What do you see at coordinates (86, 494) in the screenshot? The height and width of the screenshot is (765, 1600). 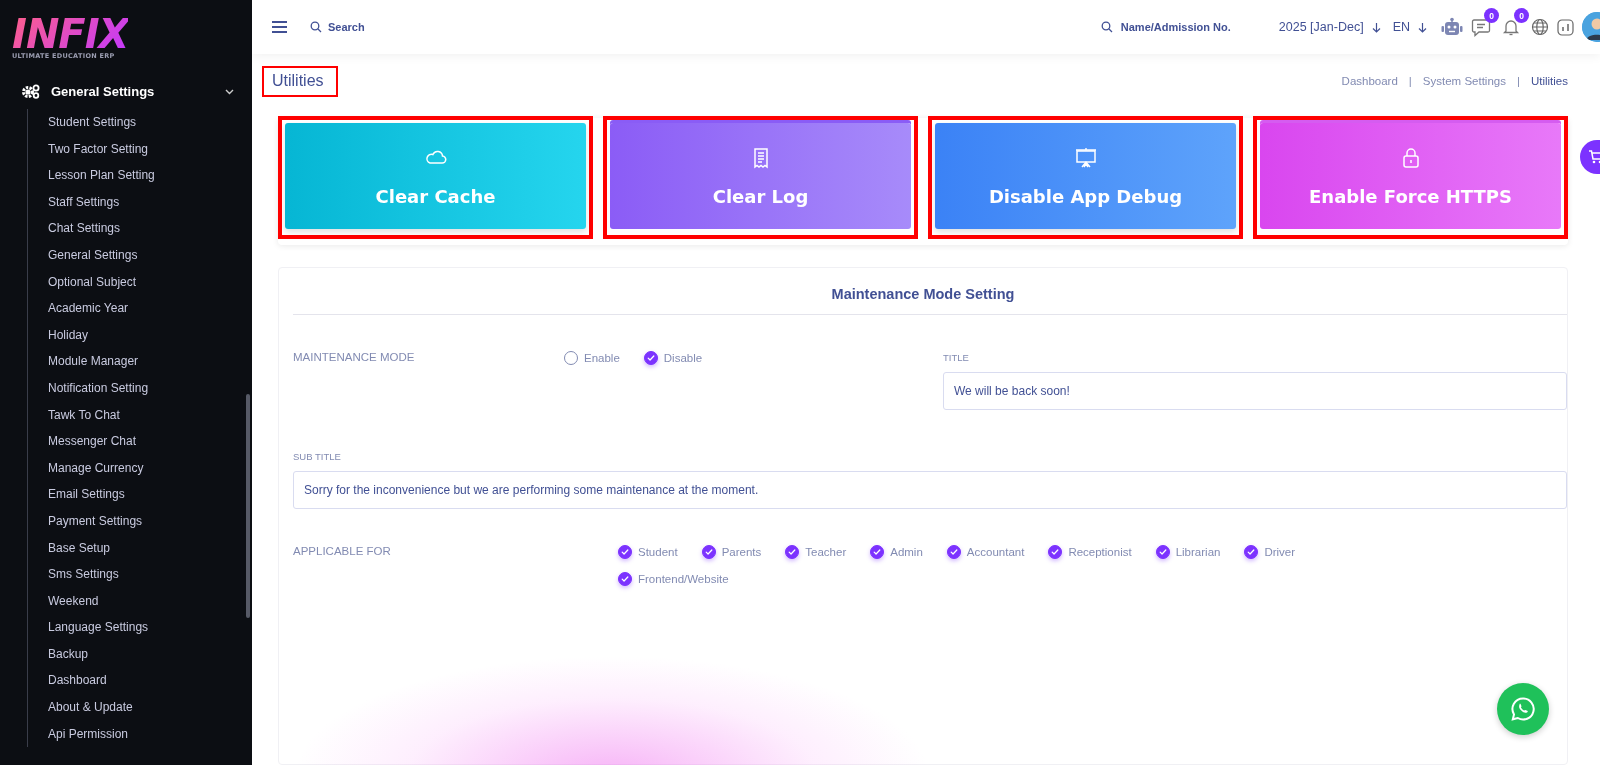 I see `sidebar-item: Email Settings` at bounding box center [86, 494].